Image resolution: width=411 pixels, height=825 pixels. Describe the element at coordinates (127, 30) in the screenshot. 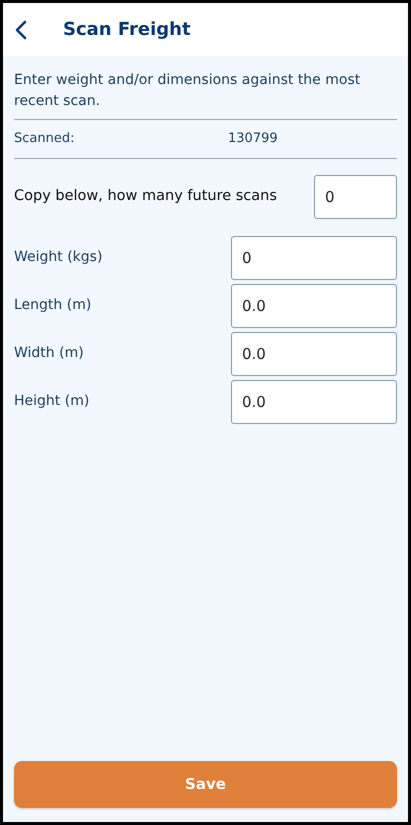

I see `screen-title: Scan Freight` at that location.